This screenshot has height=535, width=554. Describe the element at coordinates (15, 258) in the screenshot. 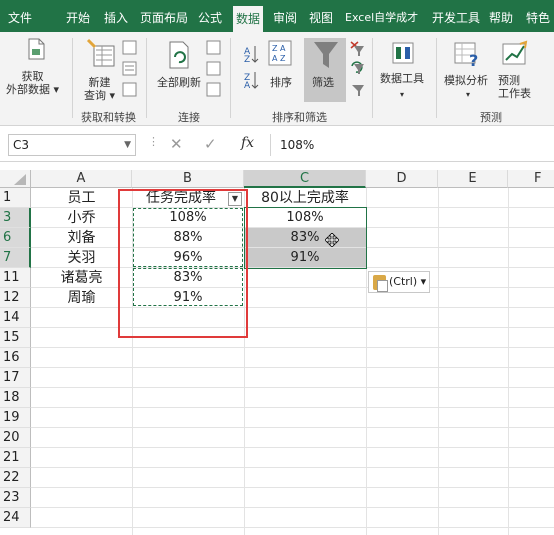

I see `row-header-7: 7` at that location.